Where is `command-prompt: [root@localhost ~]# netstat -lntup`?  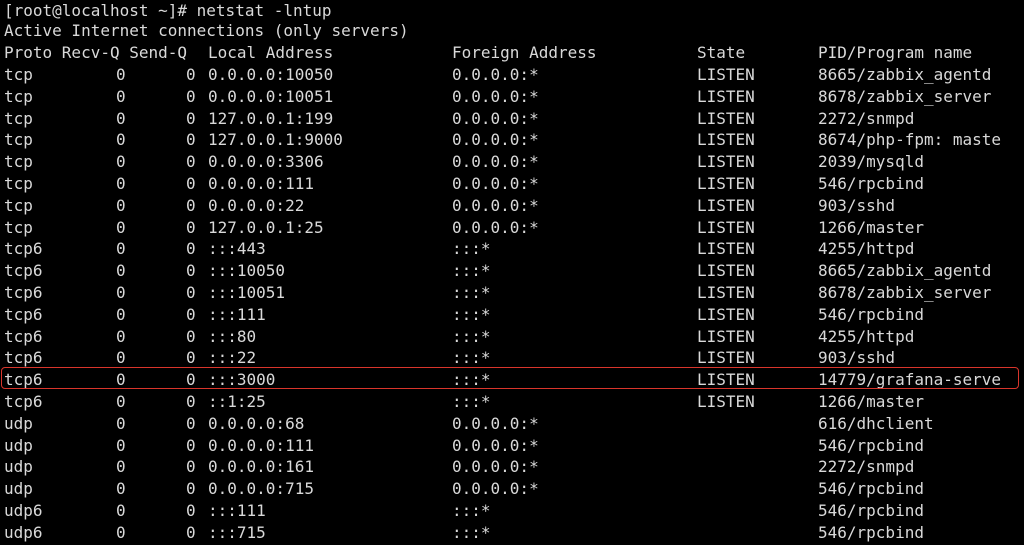 command-prompt: [root@localhost ~]# netstat -lntup is located at coordinates (168, 10).